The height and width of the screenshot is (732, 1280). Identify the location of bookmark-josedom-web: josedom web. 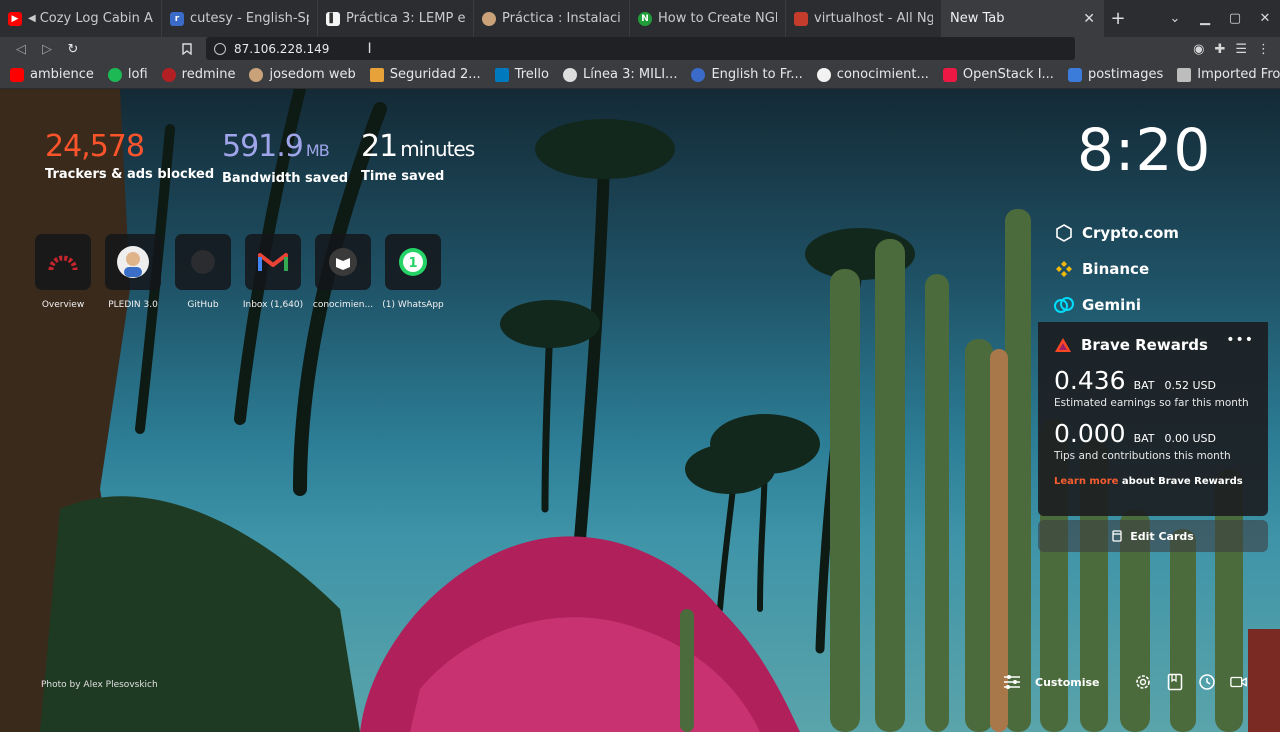
(302, 74).